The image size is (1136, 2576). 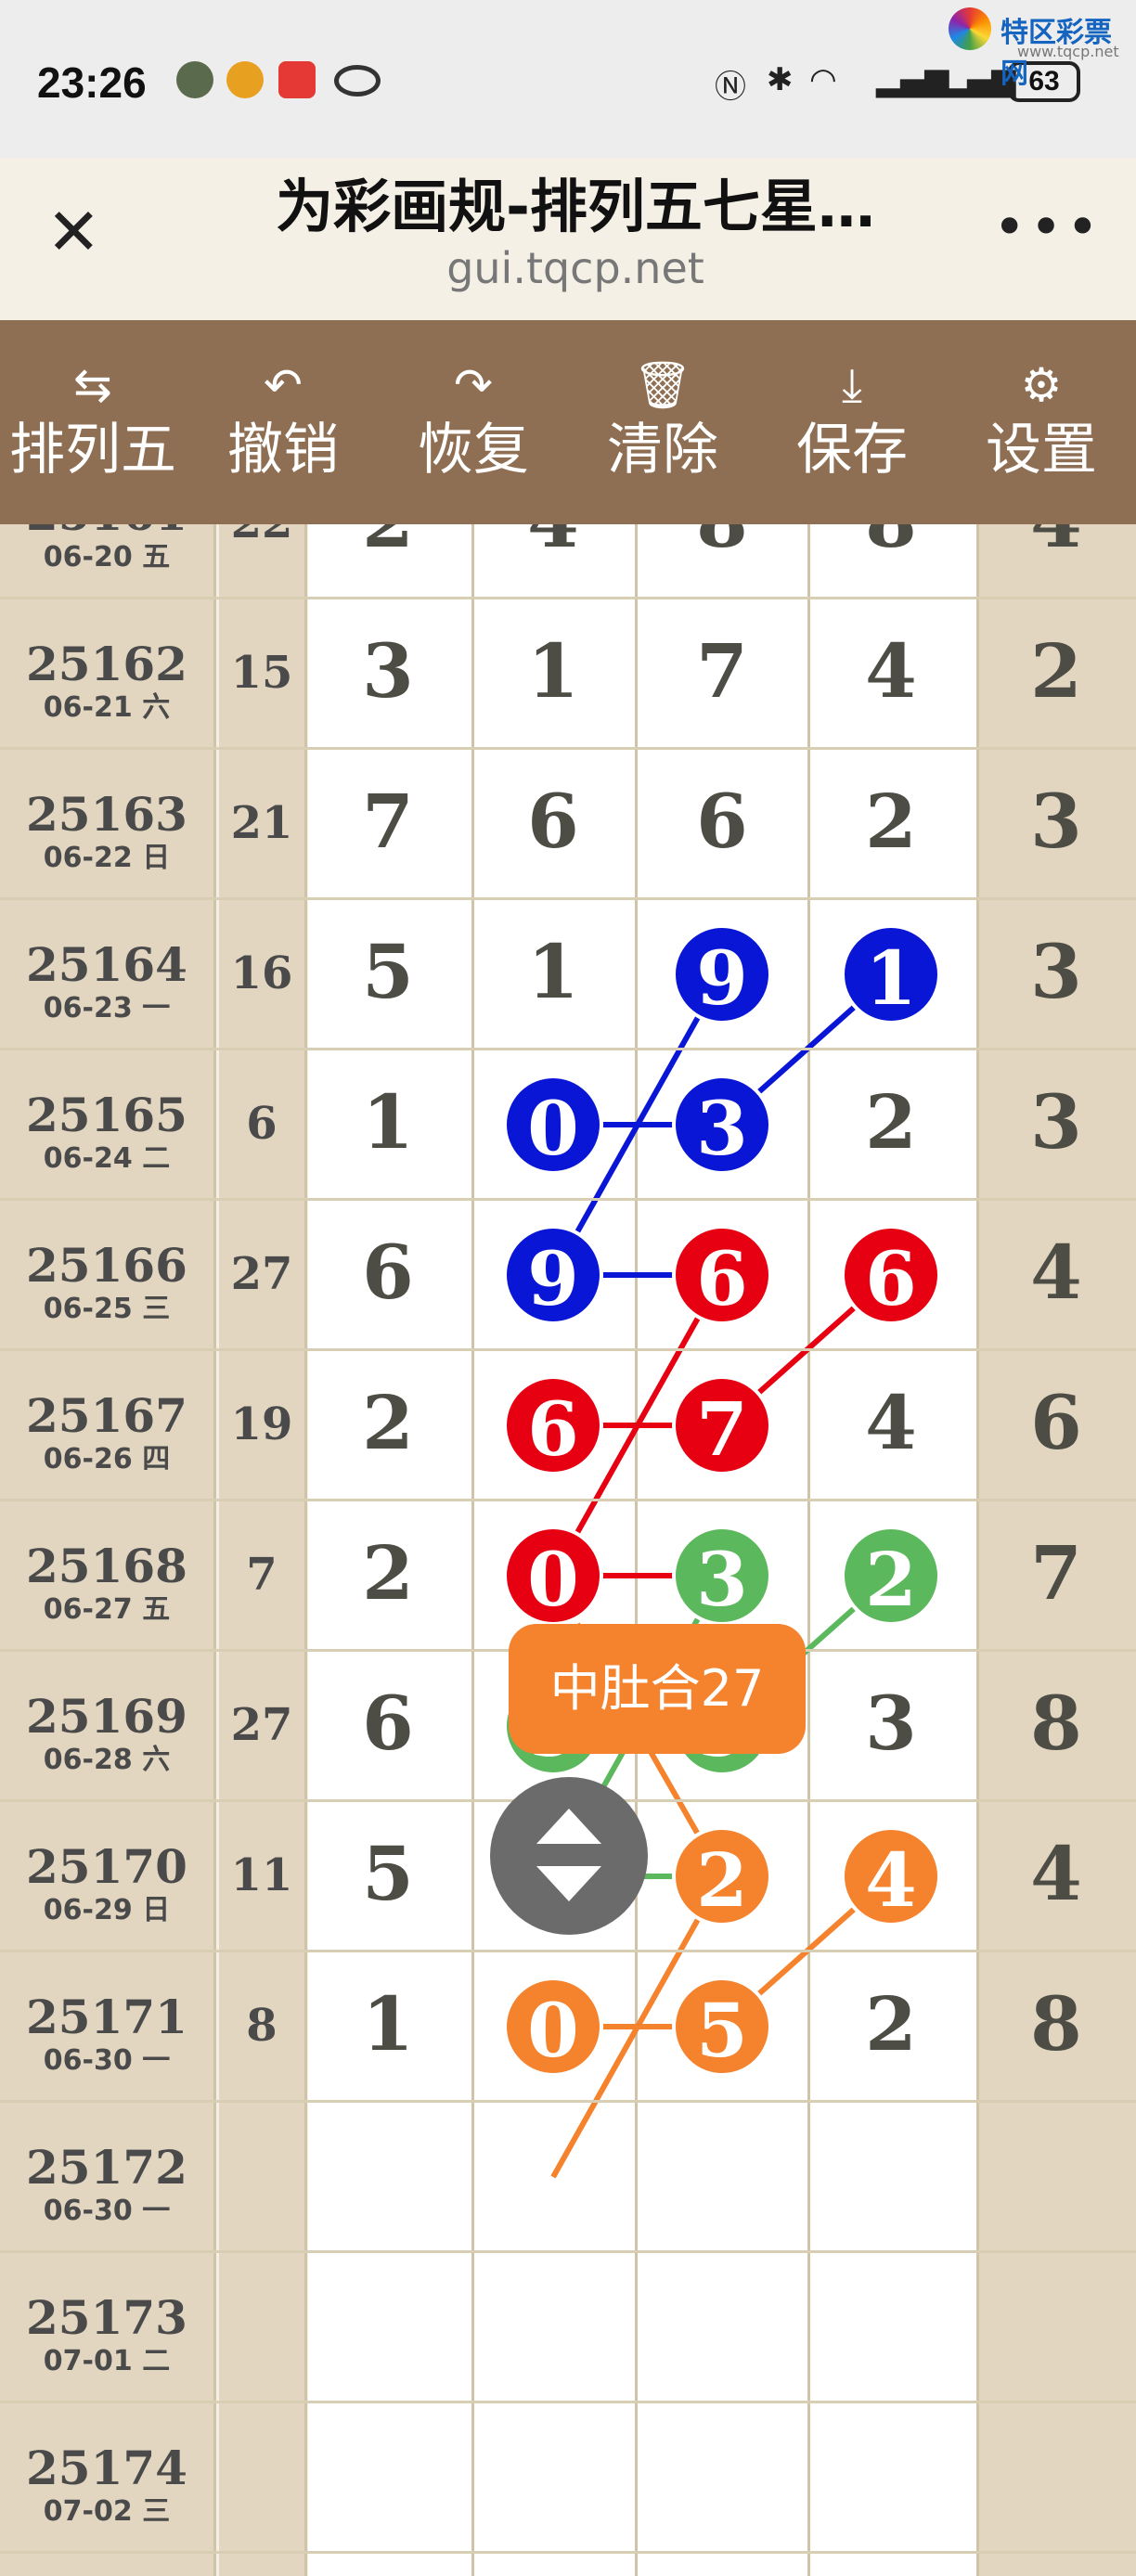 I want to click on issue-number: 25166, so click(x=106, y=1265).